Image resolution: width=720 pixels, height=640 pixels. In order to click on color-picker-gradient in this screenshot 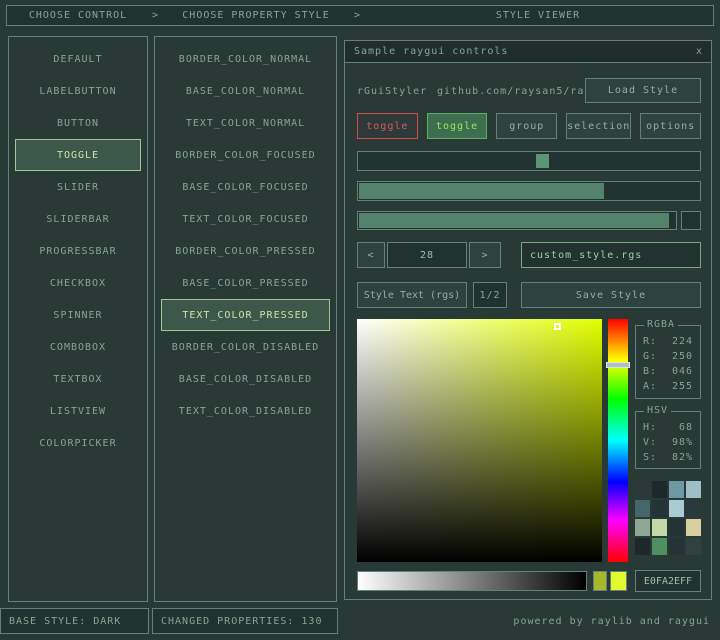, I will do `click(479, 440)`.